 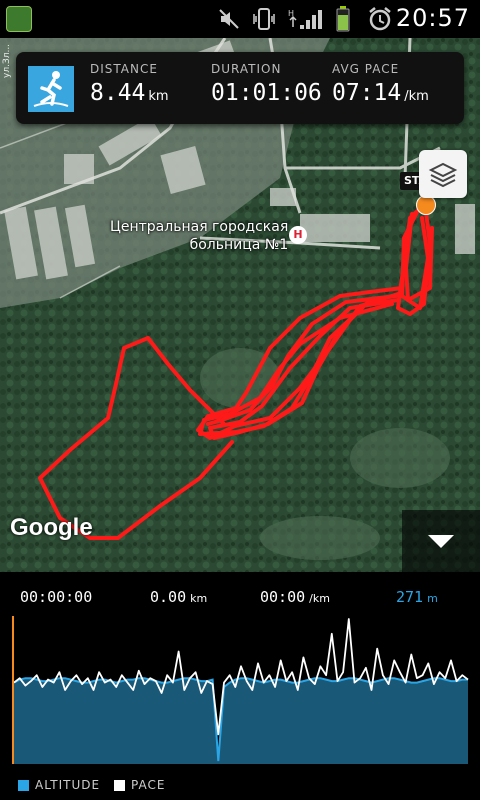 What do you see at coordinates (239, 245) in the screenshot?
I see `poi-label-line2: больница №1` at bounding box center [239, 245].